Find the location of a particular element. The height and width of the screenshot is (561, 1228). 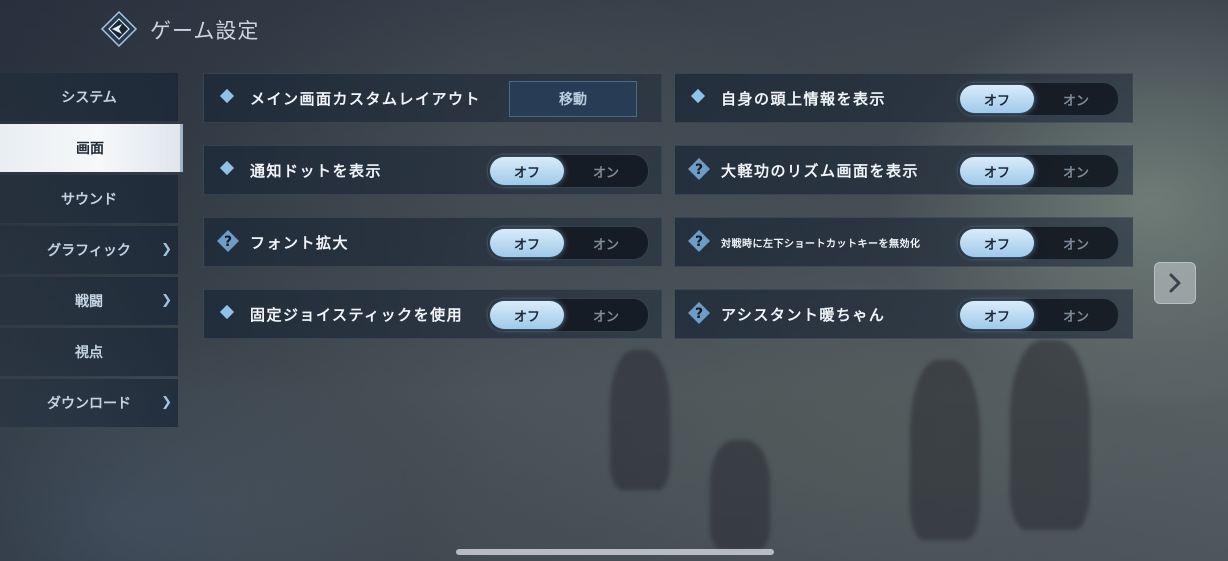

sidebar-item-label: 戦闘 is located at coordinates (89, 302).